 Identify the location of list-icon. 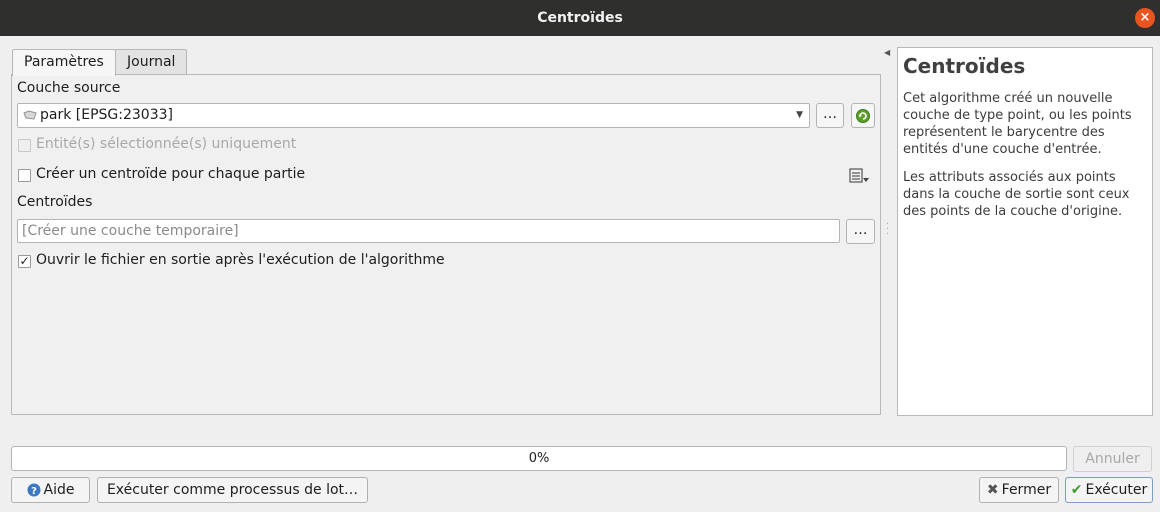
(859, 175).